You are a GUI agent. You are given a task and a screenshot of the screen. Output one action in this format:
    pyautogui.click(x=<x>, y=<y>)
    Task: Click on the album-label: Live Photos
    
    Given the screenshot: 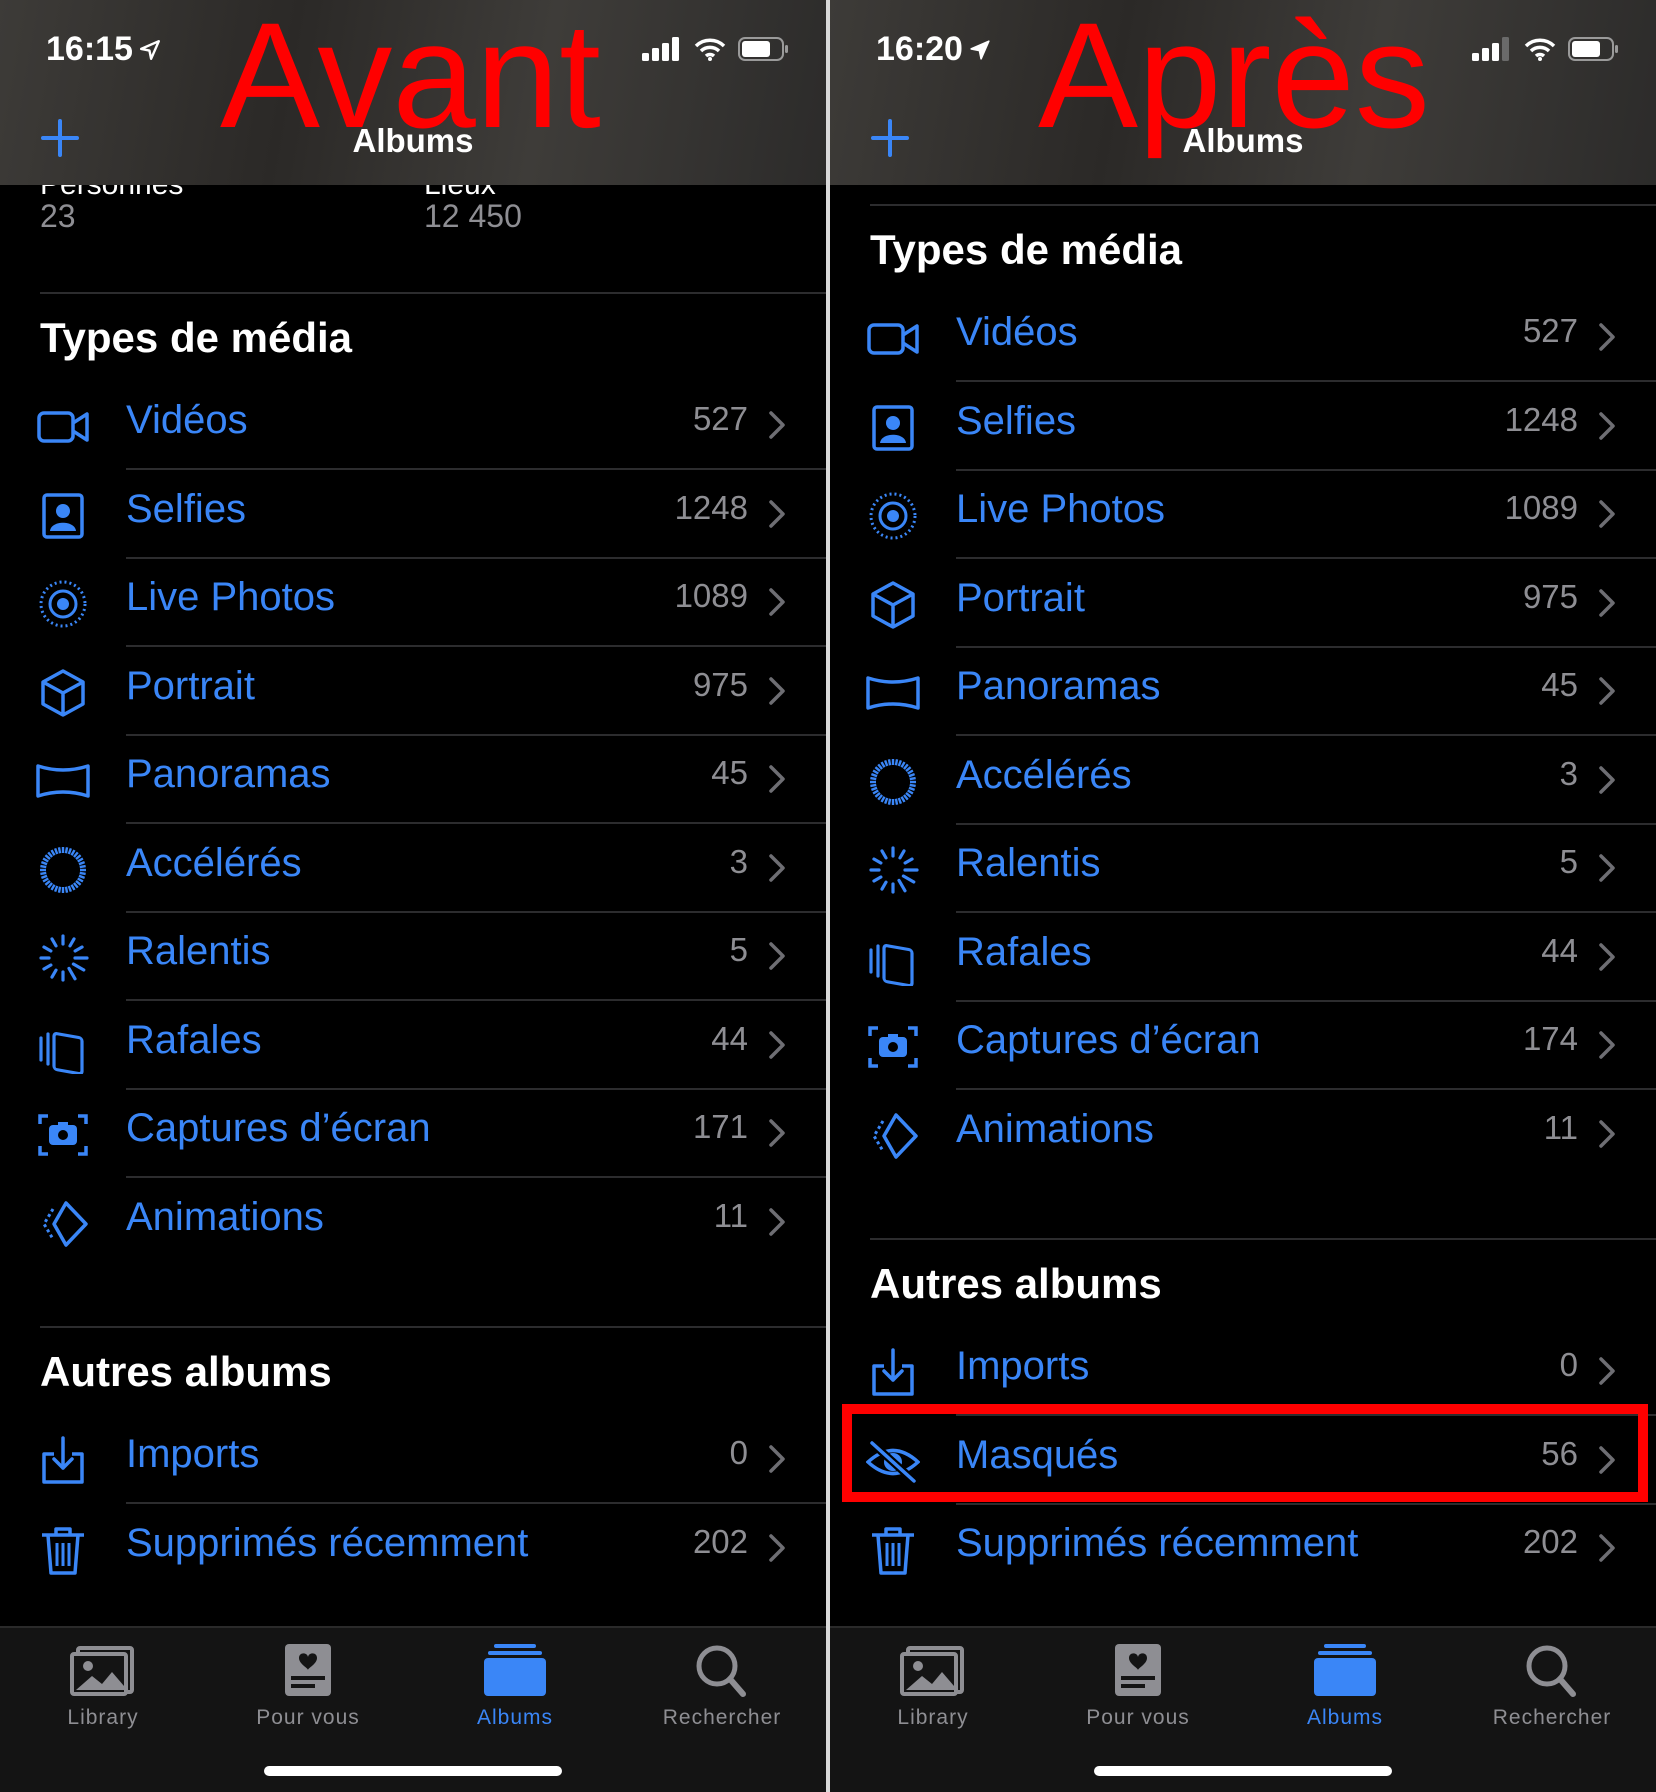 What is the action you would take?
    pyautogui.click(x=1061, y=509)
    